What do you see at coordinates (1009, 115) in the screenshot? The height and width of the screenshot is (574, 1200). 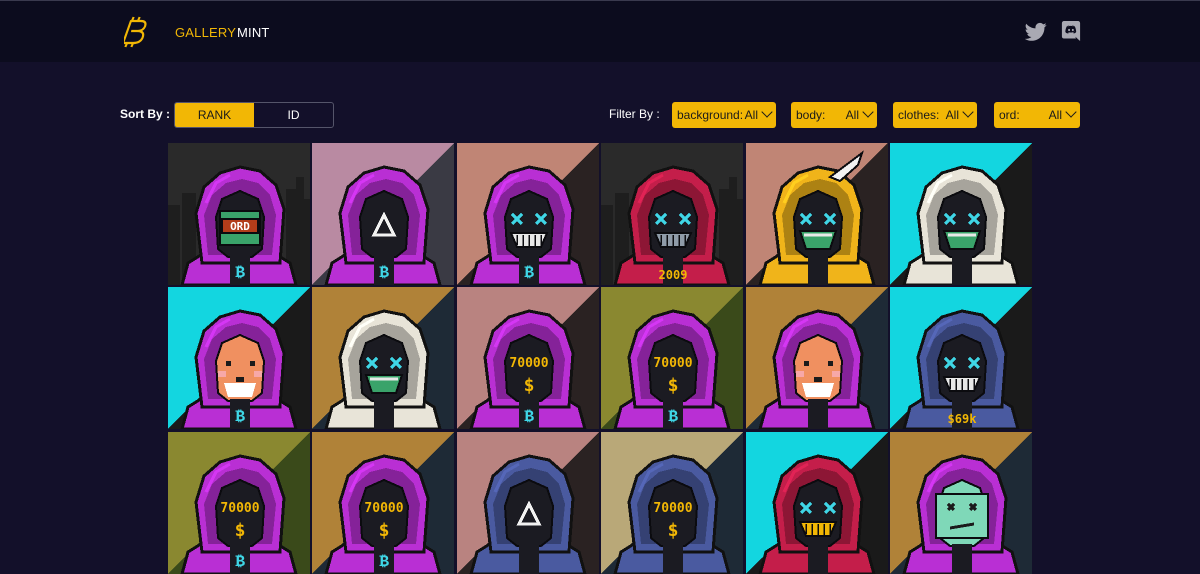 I see `filter-label: ord:` at bounding box center [1009, 115].